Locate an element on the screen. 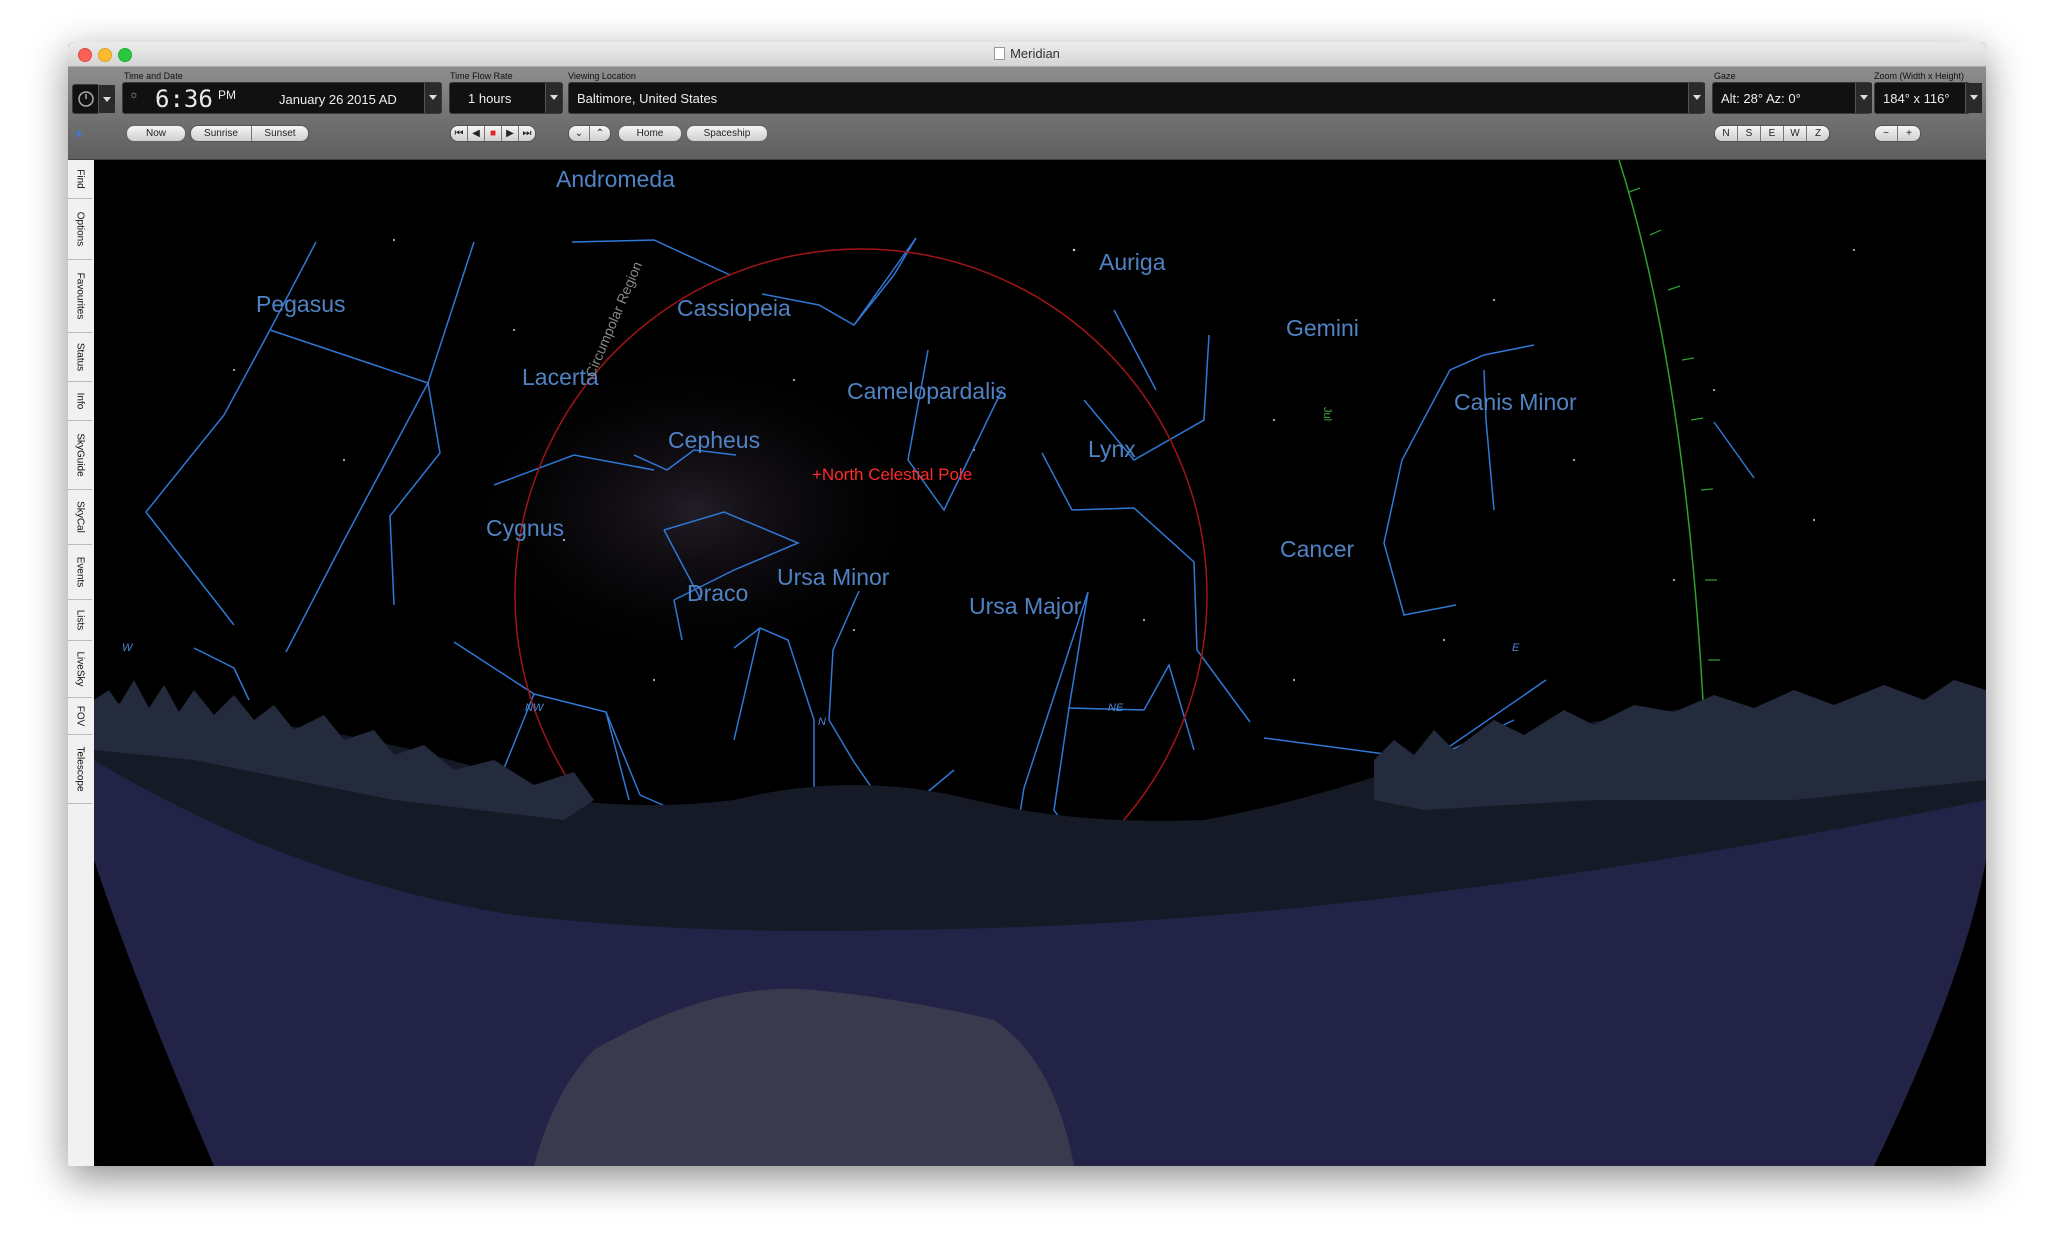 The height and width of the screenshot is (1256, 2052). sky-dial-icon is located at coordinates (86, 99).